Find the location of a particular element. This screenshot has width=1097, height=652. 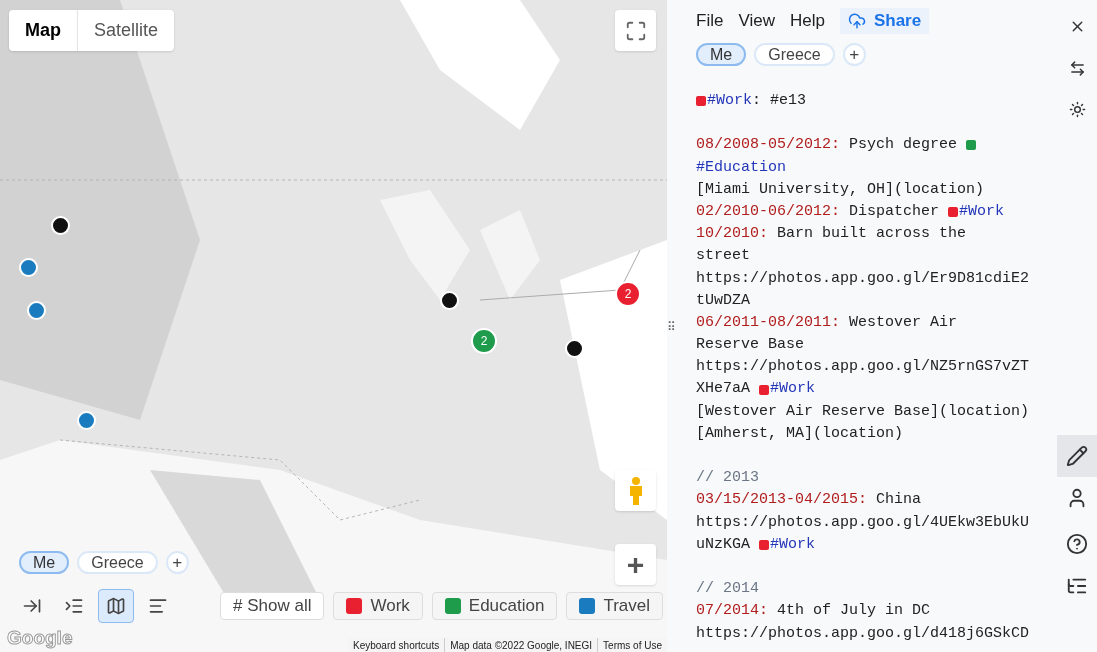

date-text: 02/2010-06/2012: is located at coordinates (768, 211).